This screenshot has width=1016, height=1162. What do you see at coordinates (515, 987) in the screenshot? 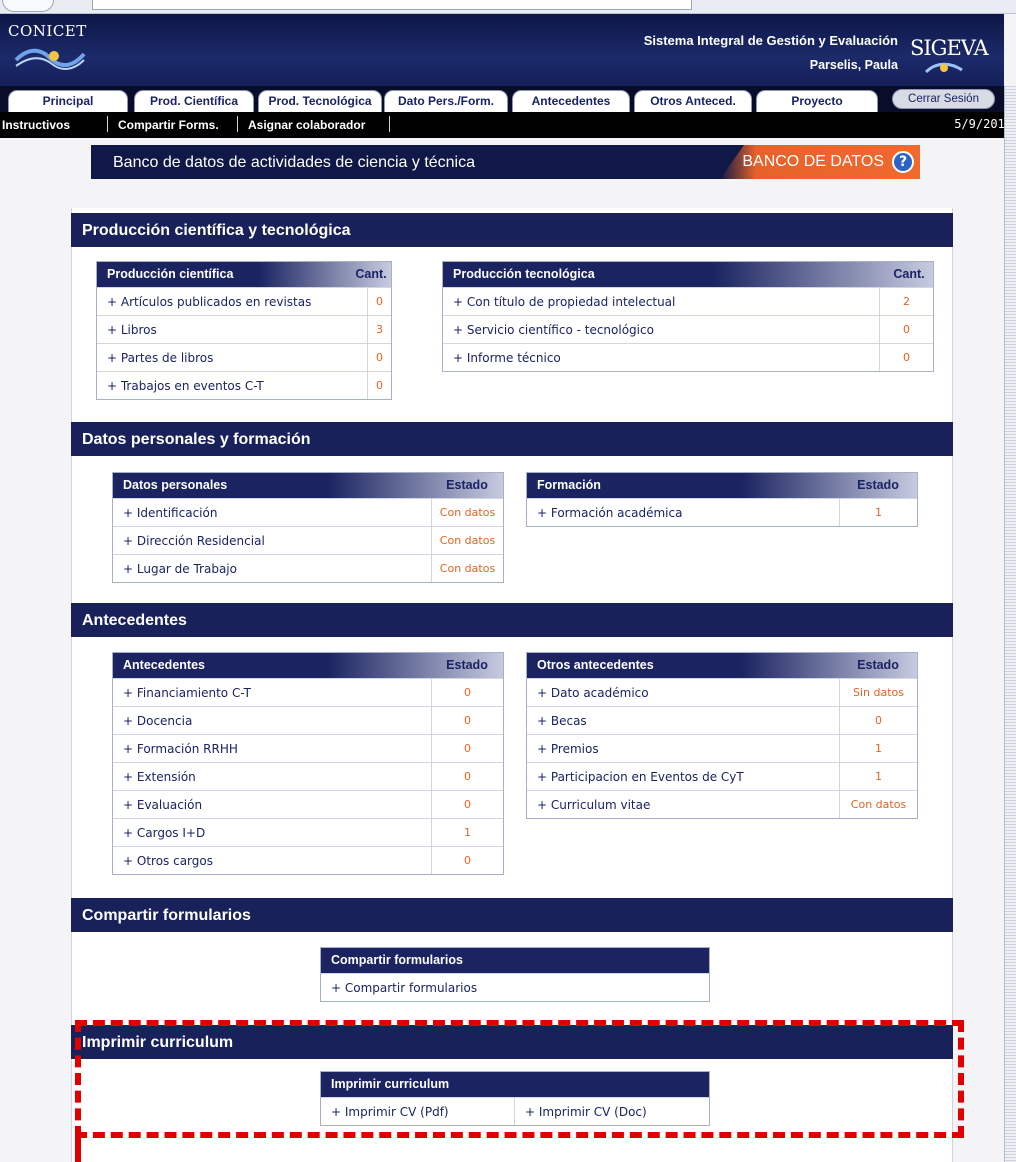
I see `table-row: + Compartir formularios` at bounding box center [515, 987].